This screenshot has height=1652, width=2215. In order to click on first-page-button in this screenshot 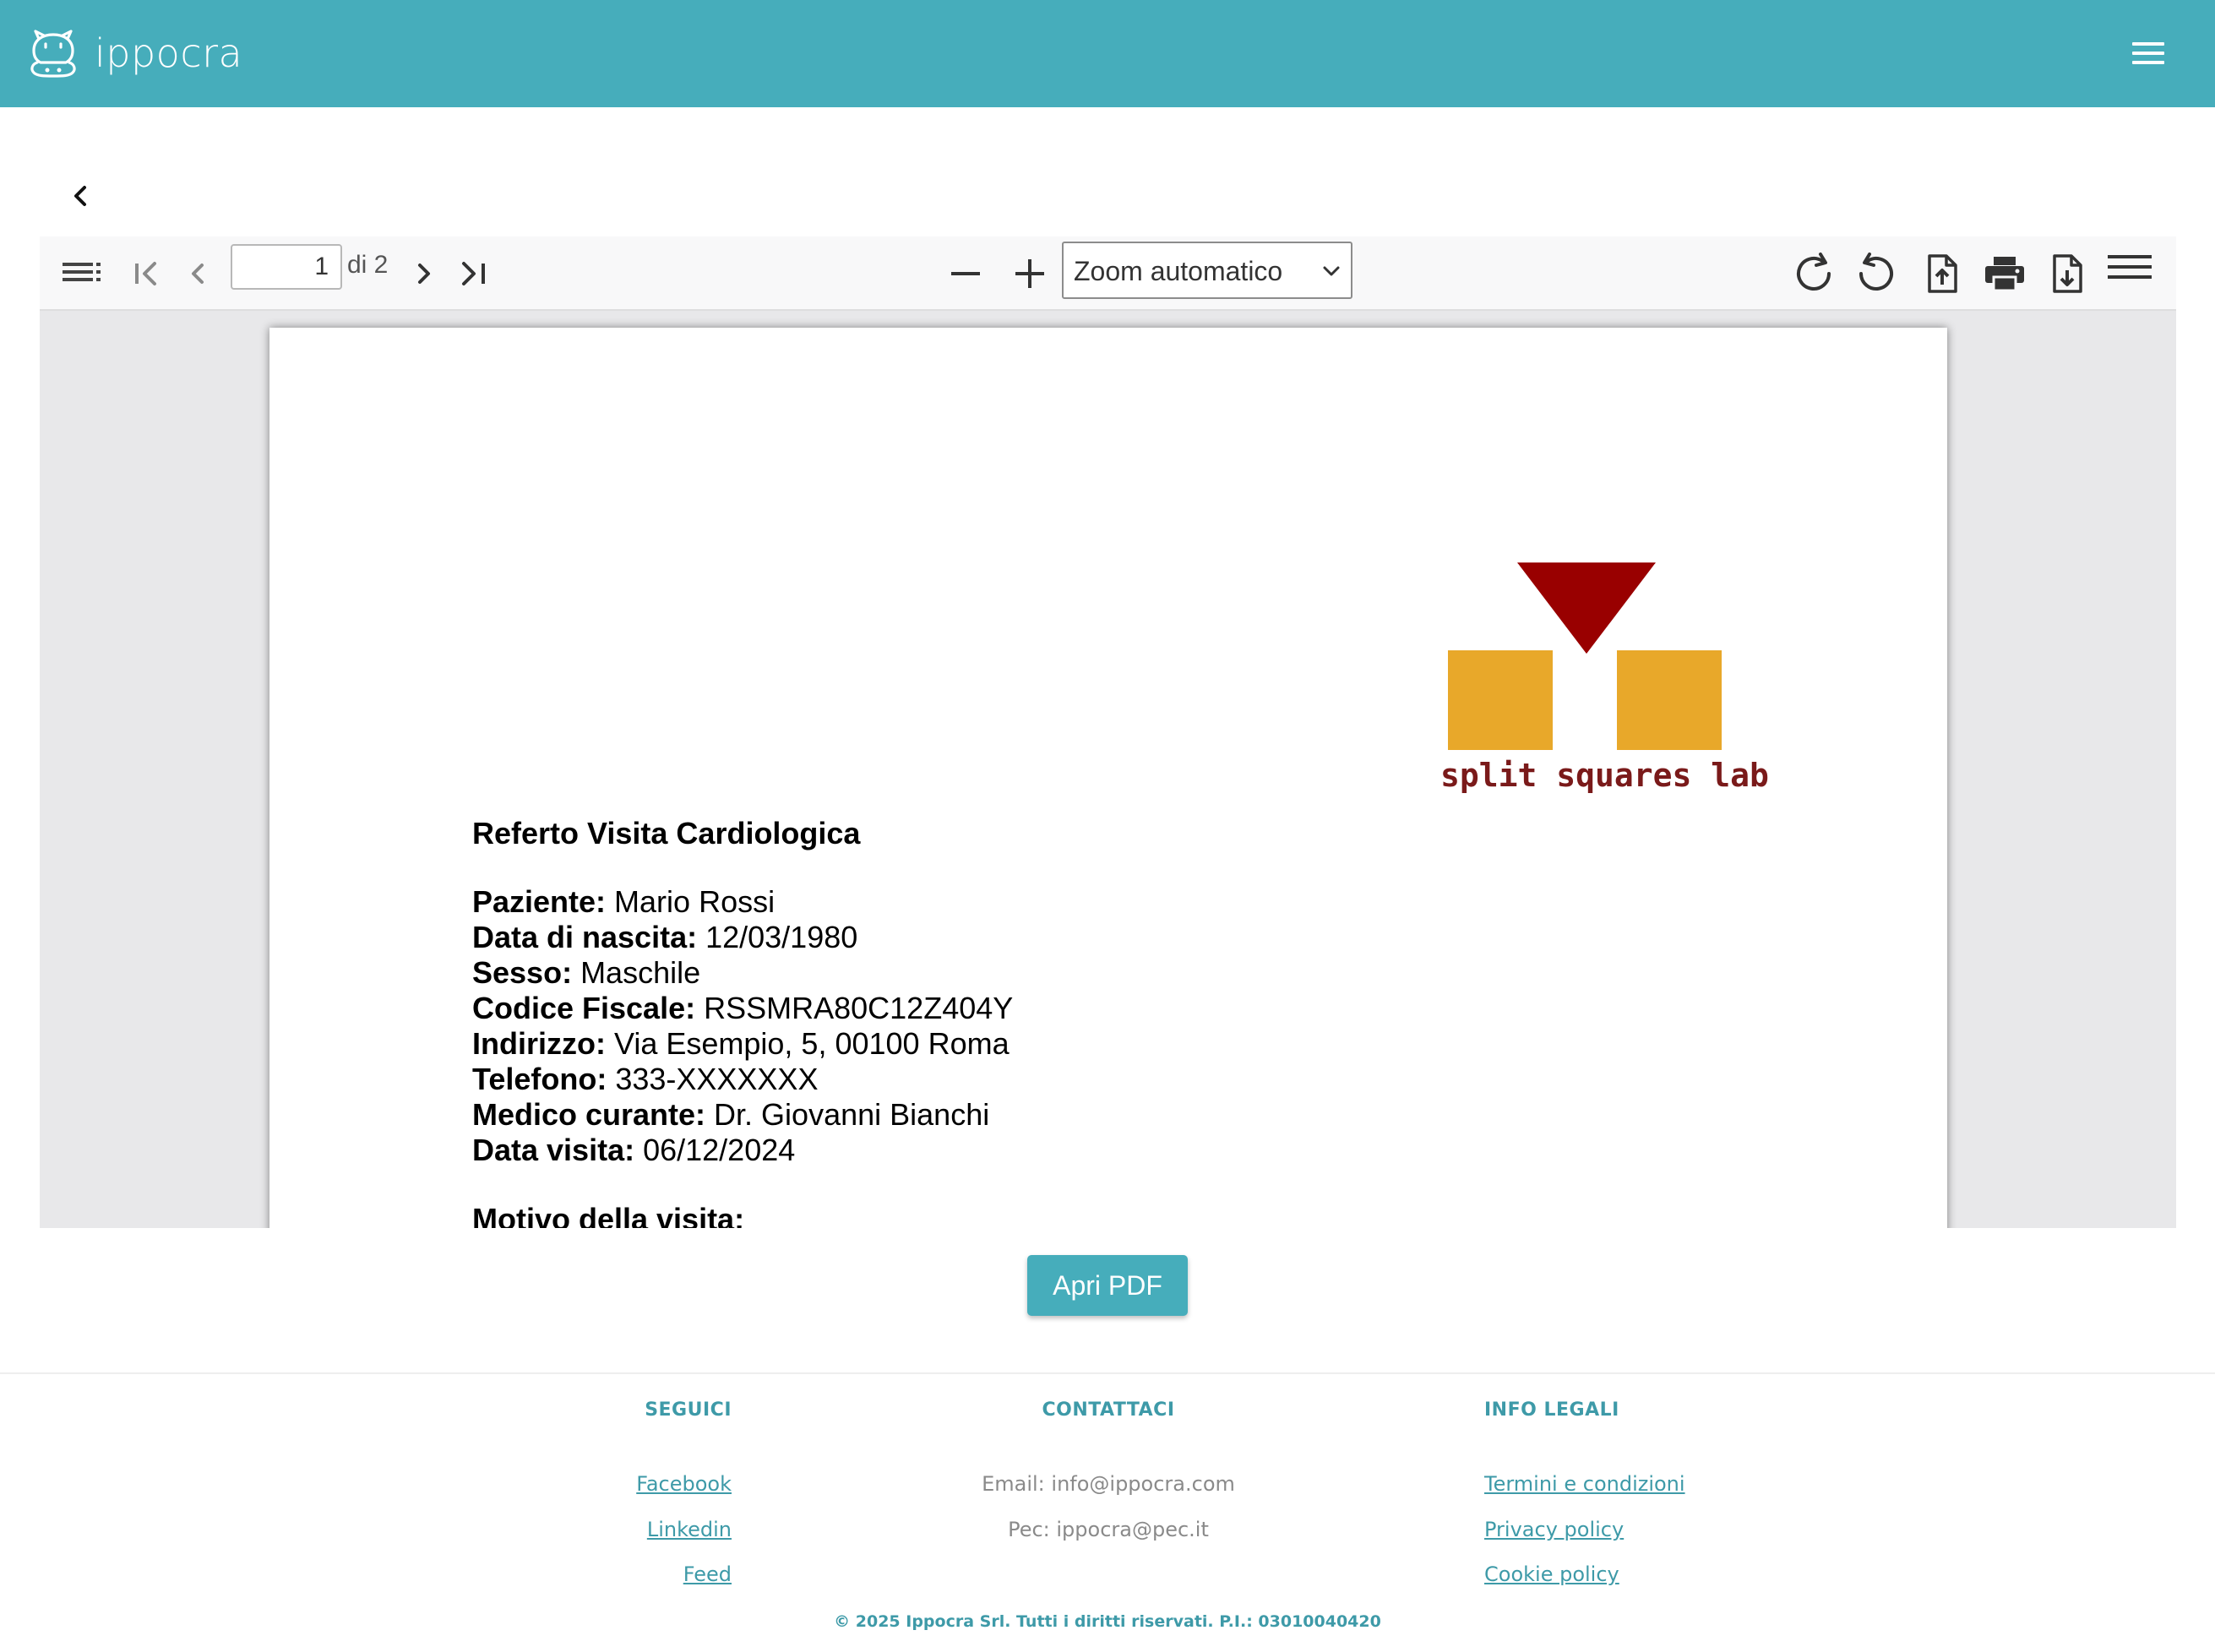, I will do `click(146, 273)`.